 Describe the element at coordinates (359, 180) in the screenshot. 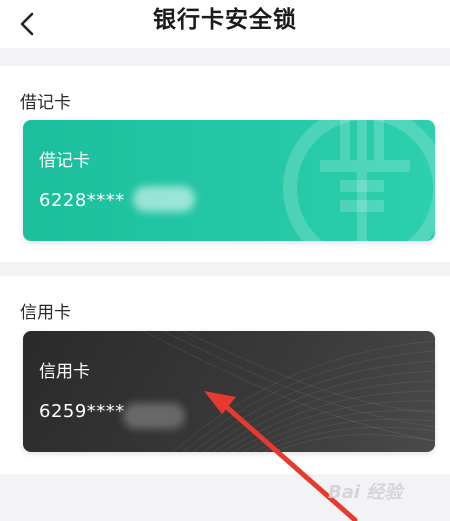

I see `bank-logo-icon` at that location.